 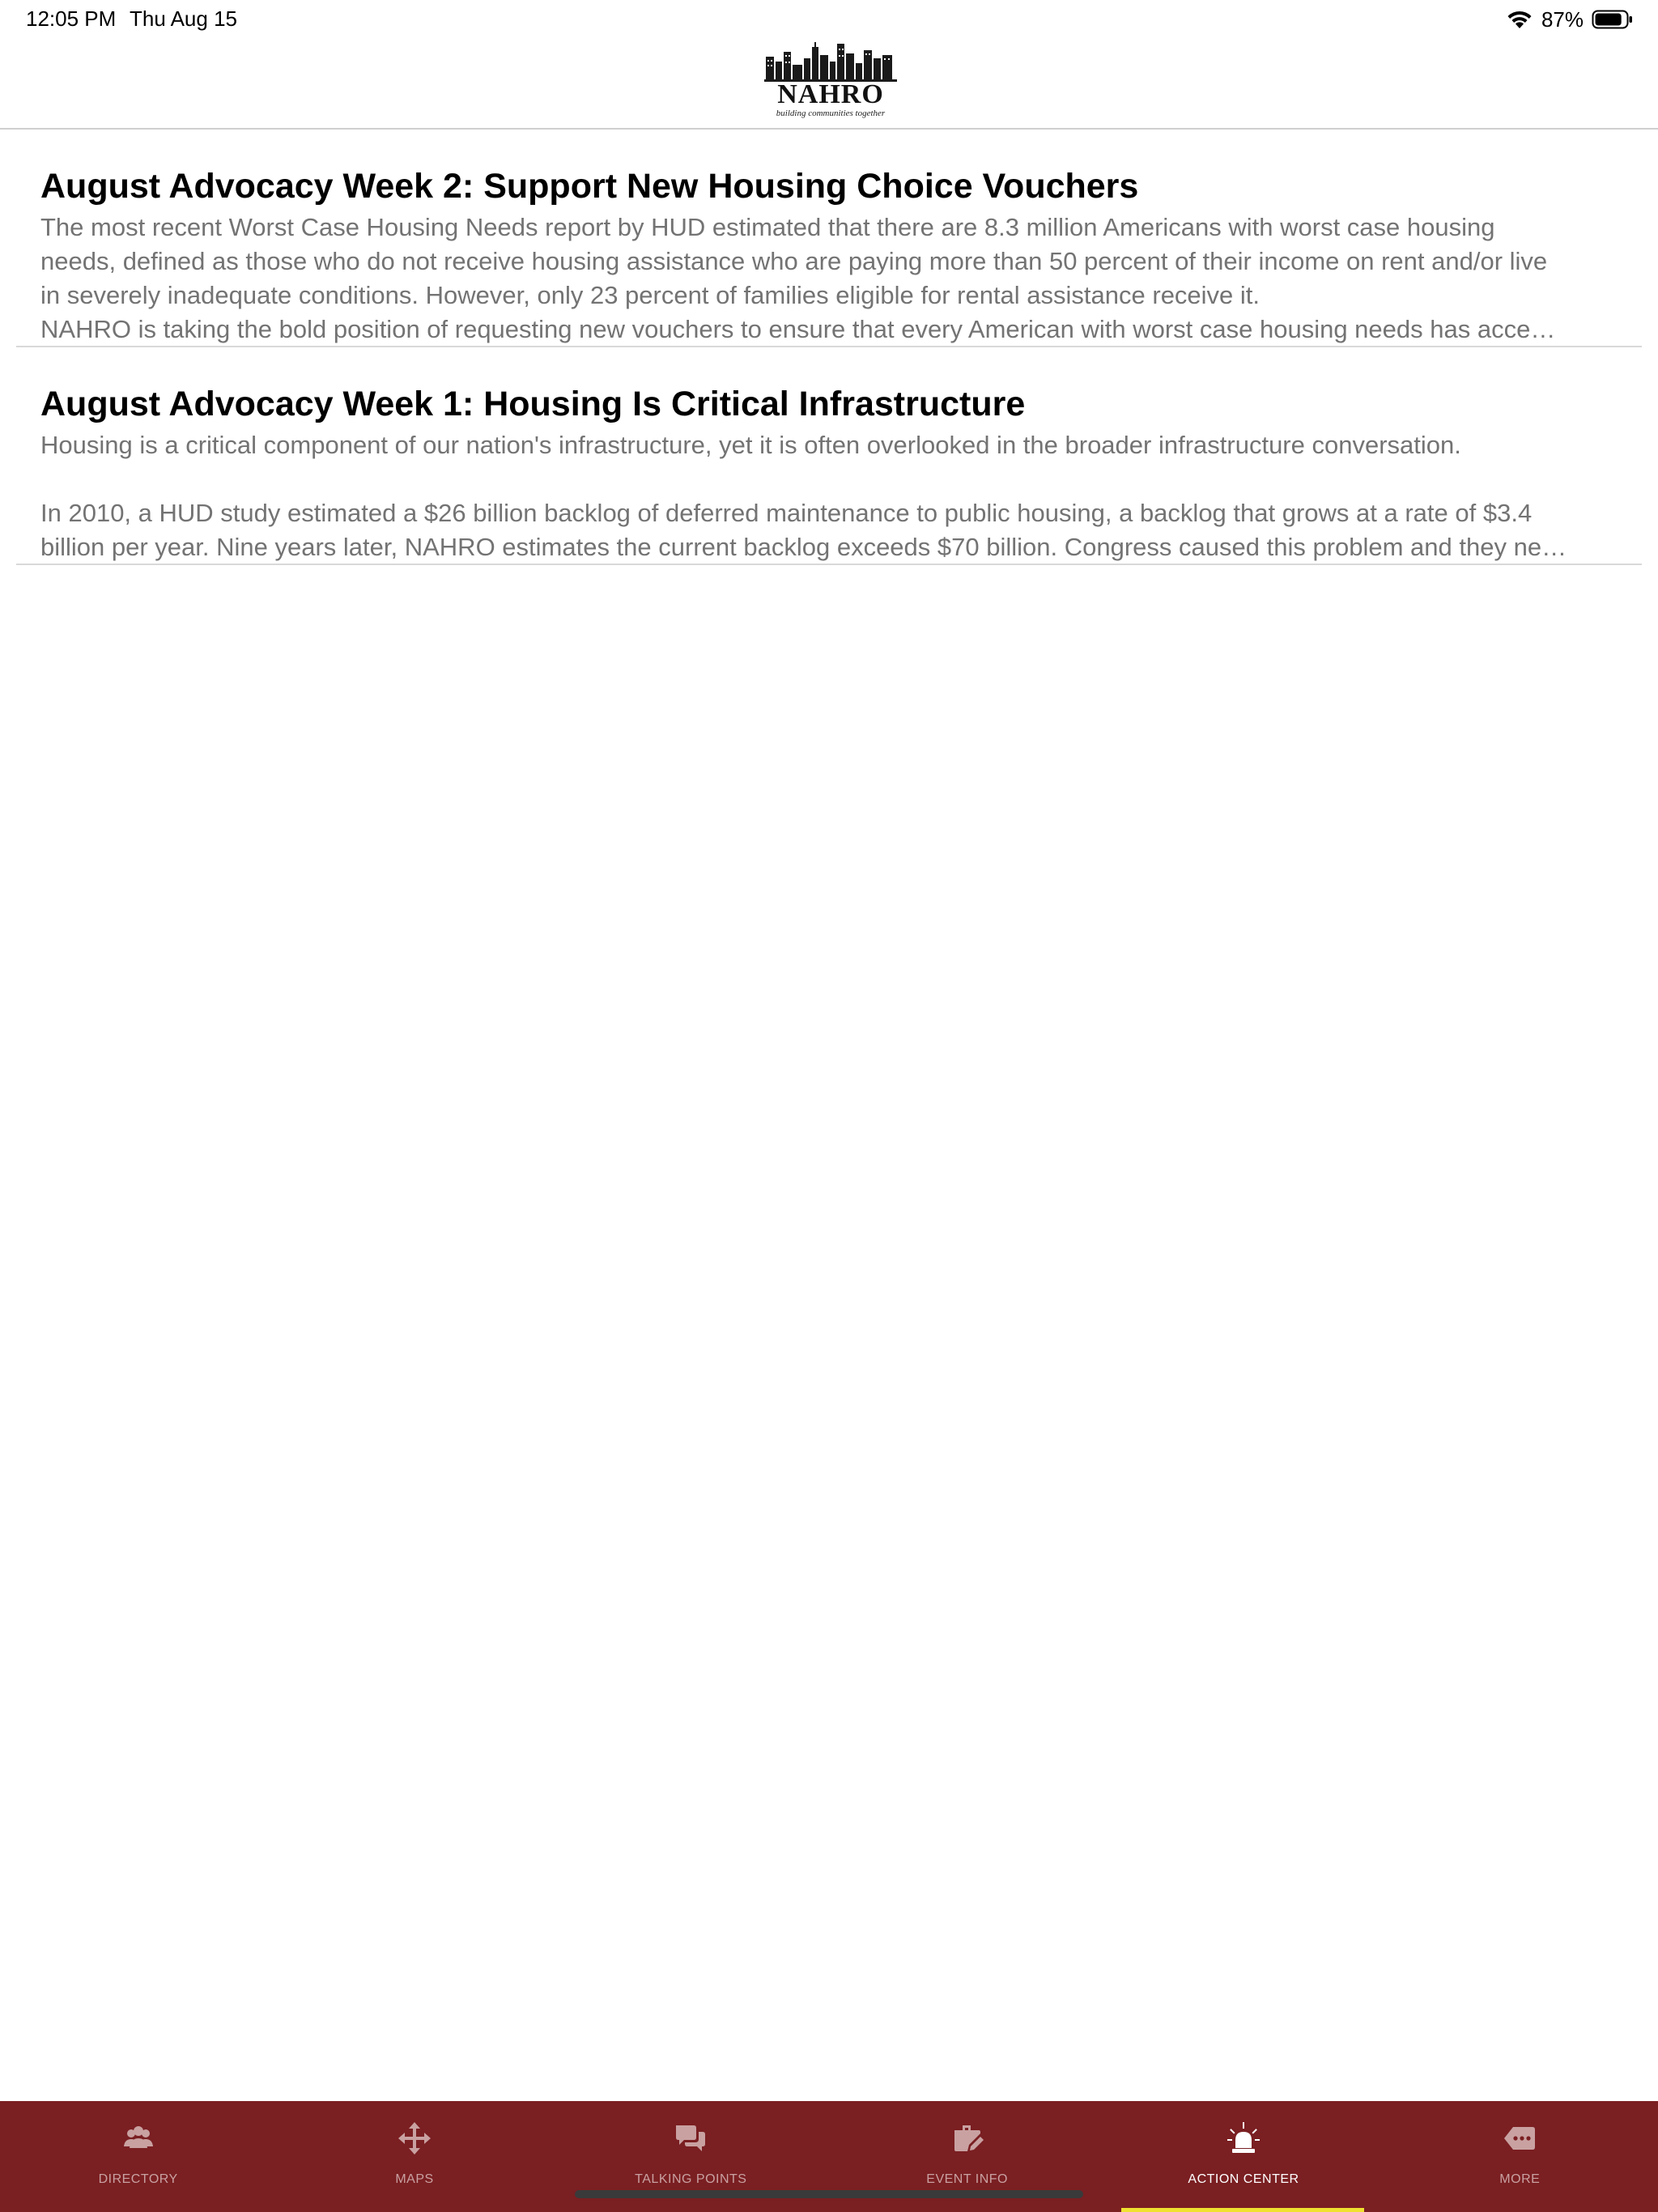 I want to click on tab-action-center: ACTION CENTER, so click(x=1243, y=2156).